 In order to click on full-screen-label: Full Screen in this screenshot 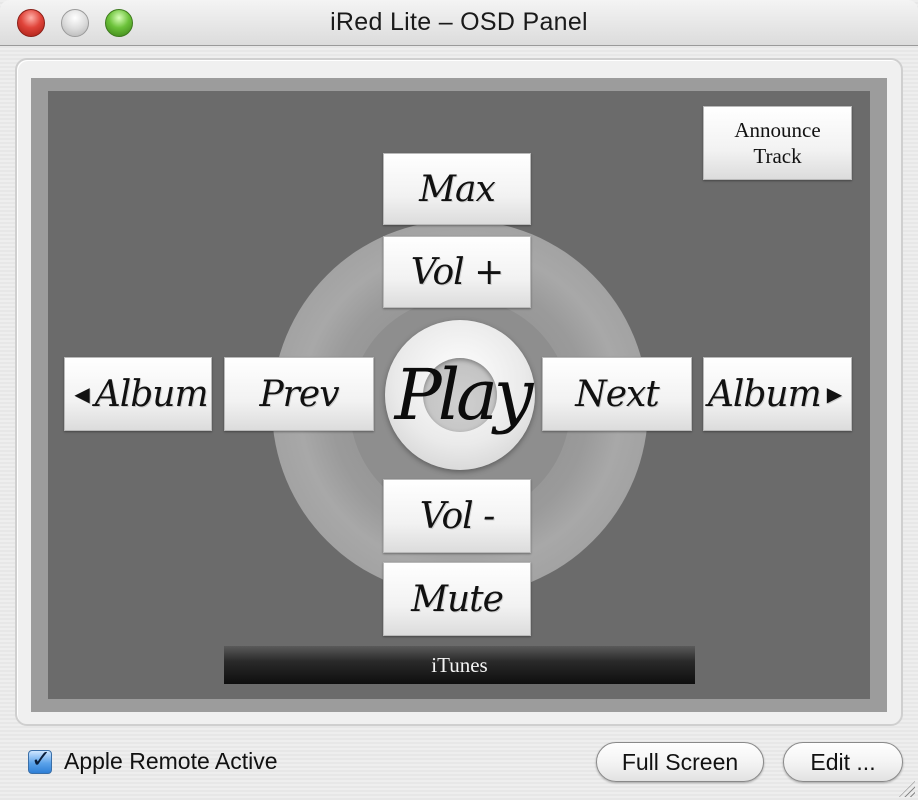, I will do `click(680, 761)`.